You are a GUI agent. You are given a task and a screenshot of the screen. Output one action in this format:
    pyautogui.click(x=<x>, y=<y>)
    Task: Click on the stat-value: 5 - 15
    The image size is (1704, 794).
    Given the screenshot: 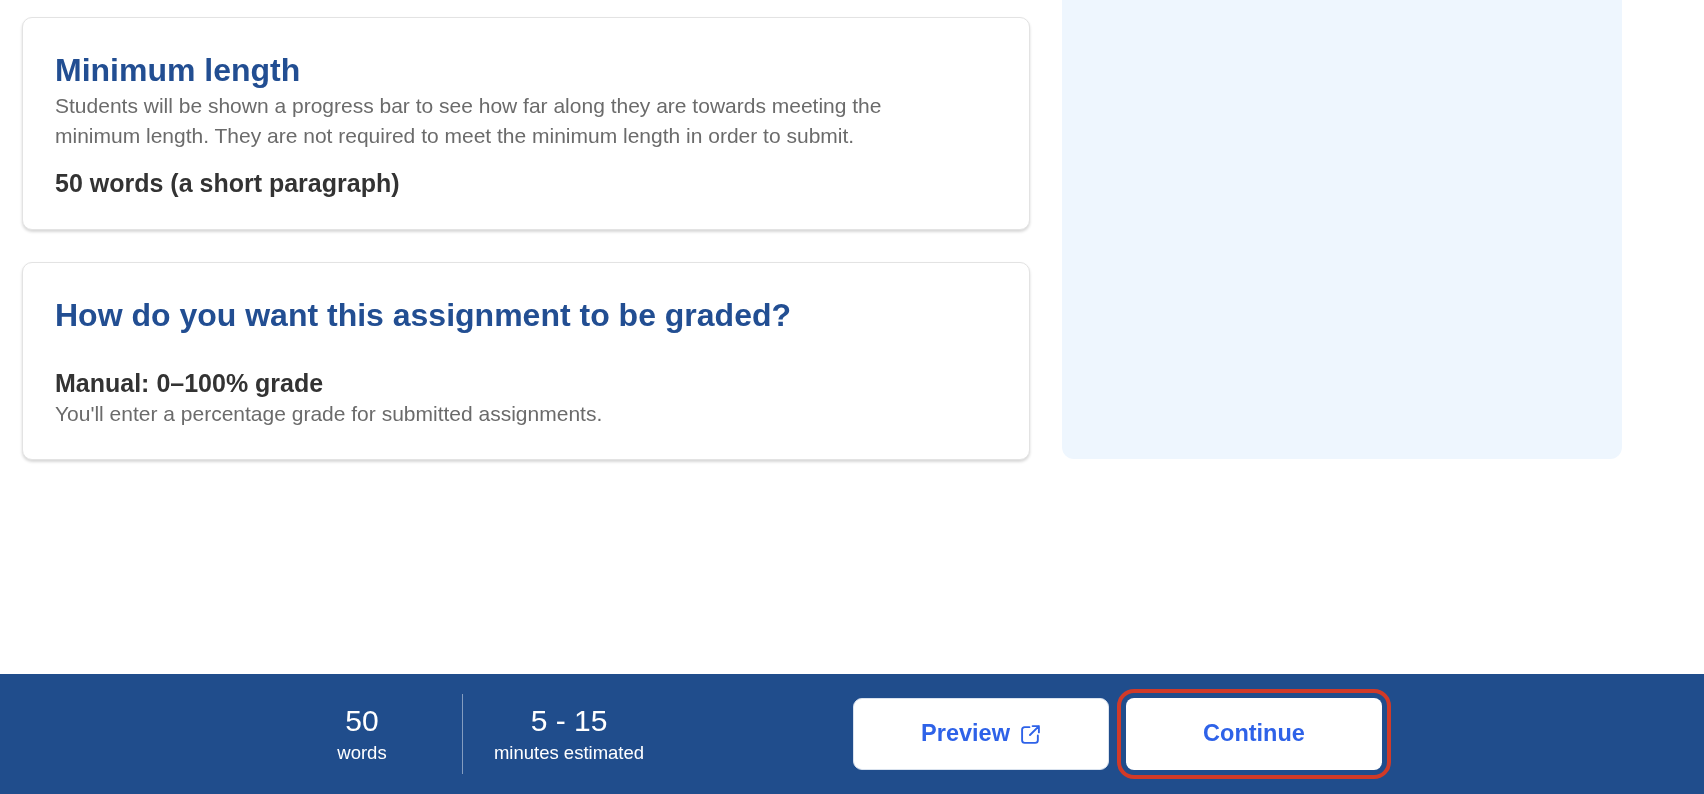 What is the action you would take?
    pyautogui.click(x=569, y=720)
    